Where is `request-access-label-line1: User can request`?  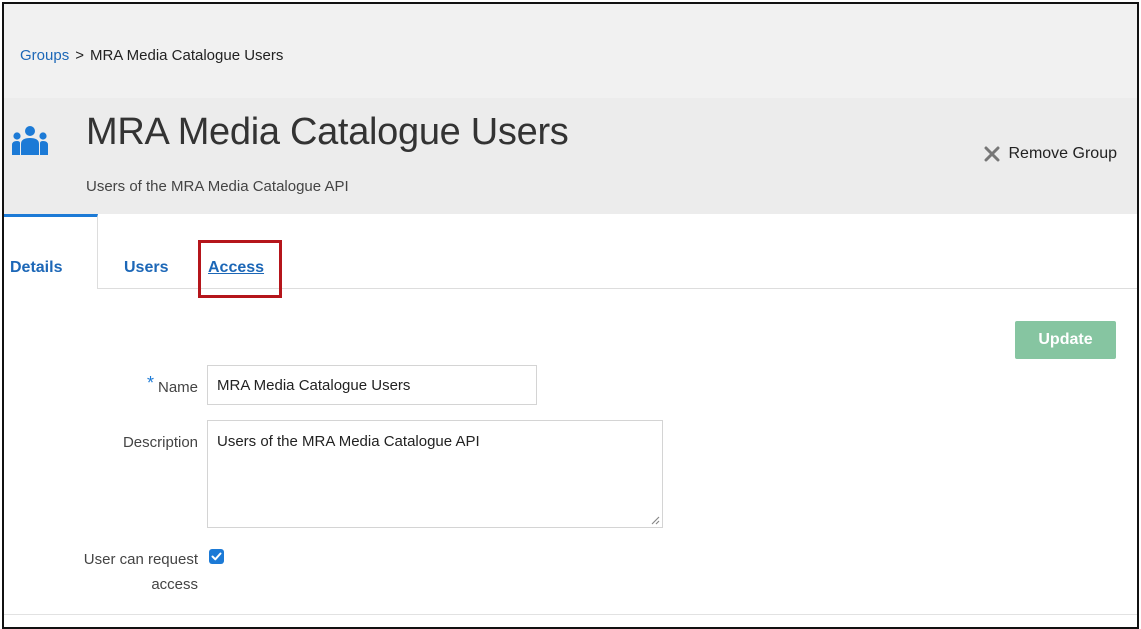
request-access-label-line1: User can request is located at coordinates (140, 559).